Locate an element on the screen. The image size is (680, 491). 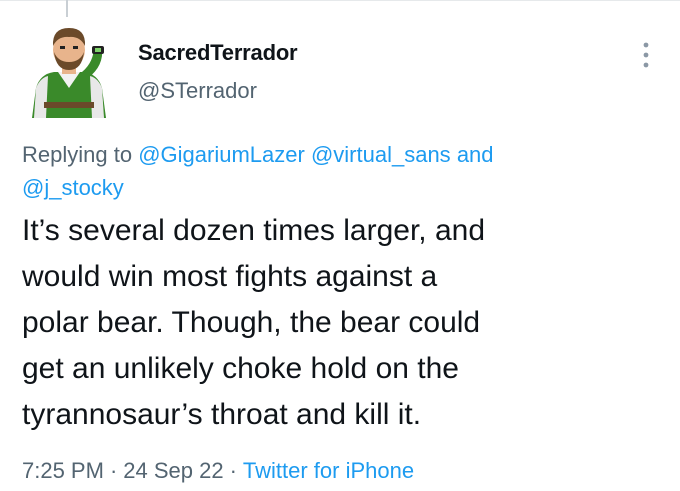
reply-conjunction: and is located at coordinates (475, 154).